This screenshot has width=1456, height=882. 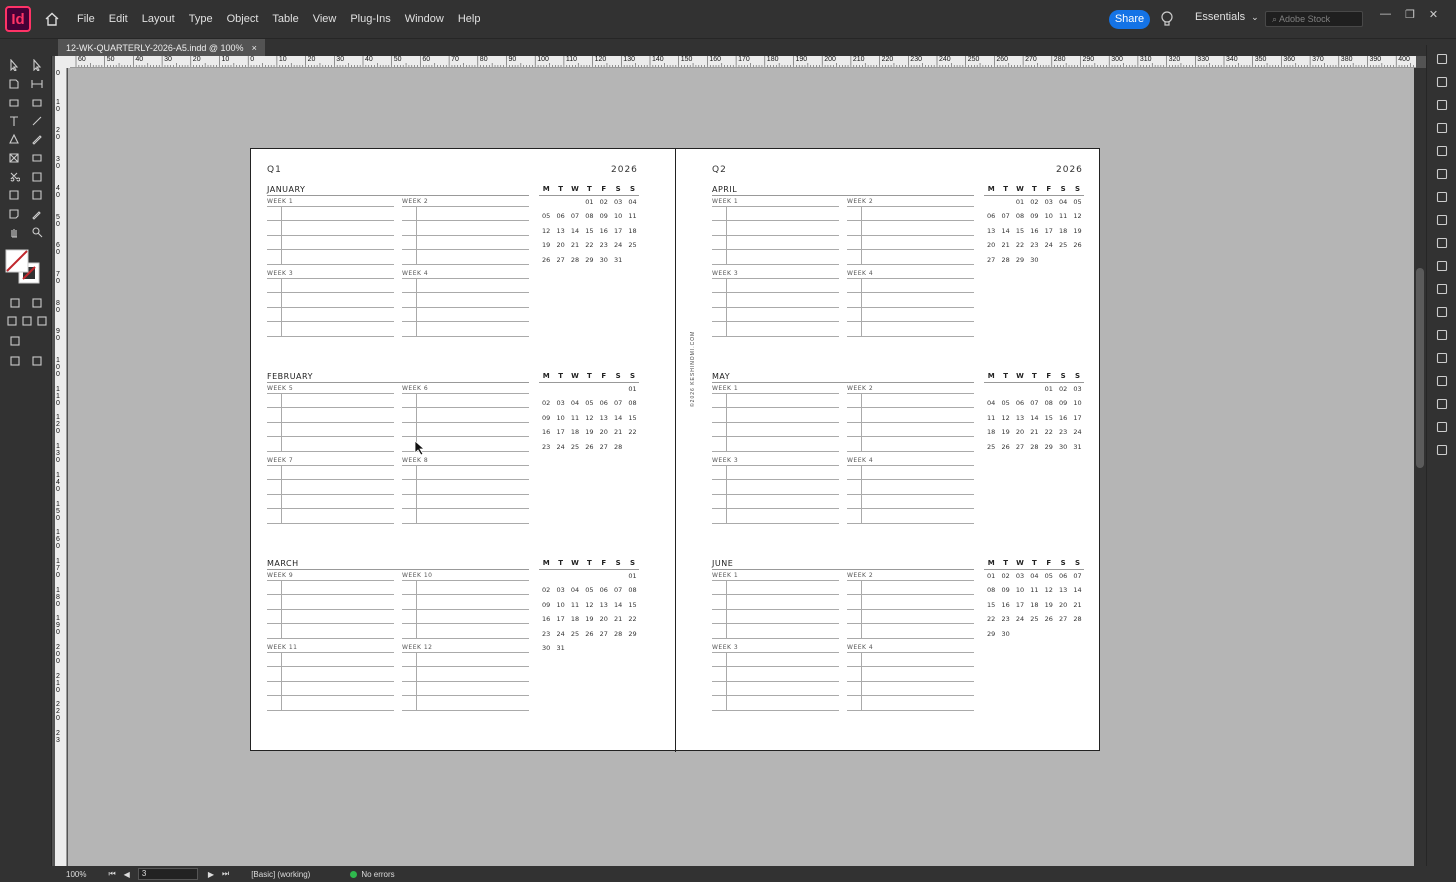 What do you see at coordinates (1442, 82) in the screenshot?
I see `layers-panel-icon` at bounding box center [1442, 82].